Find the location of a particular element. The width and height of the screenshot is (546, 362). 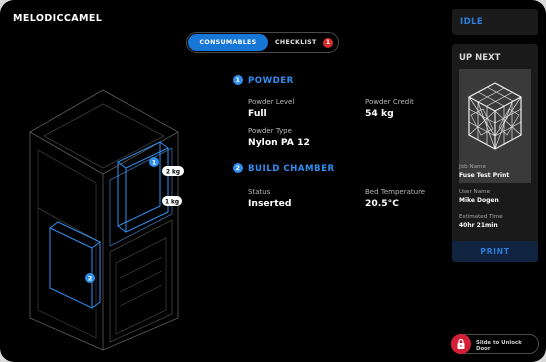

unlock-slider-knob is located at coordinates (461, 344).